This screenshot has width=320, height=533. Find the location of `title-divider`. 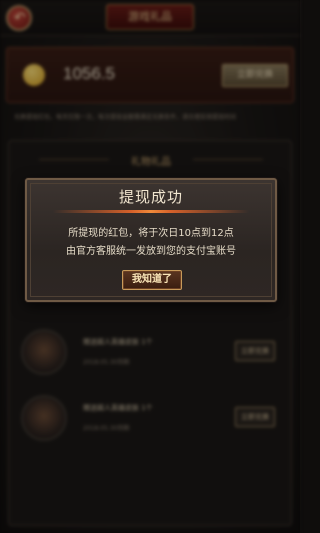

title-divider is located at coordinates (151, 211).